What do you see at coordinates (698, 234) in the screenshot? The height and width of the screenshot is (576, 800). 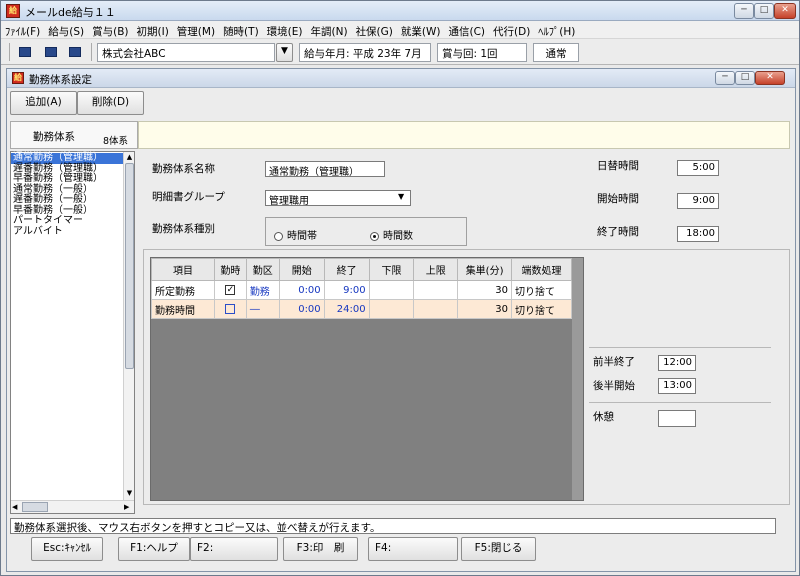 I see `end-time-field: 18:00` at bounding box center [698, 234].